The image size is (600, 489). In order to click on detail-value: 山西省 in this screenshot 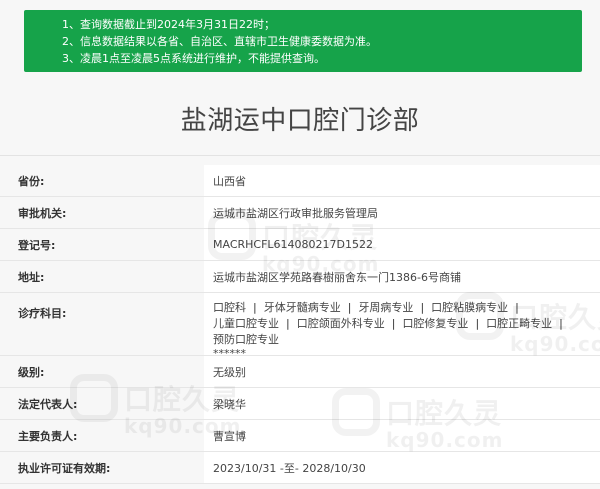, I will do `click(402, 180)`.